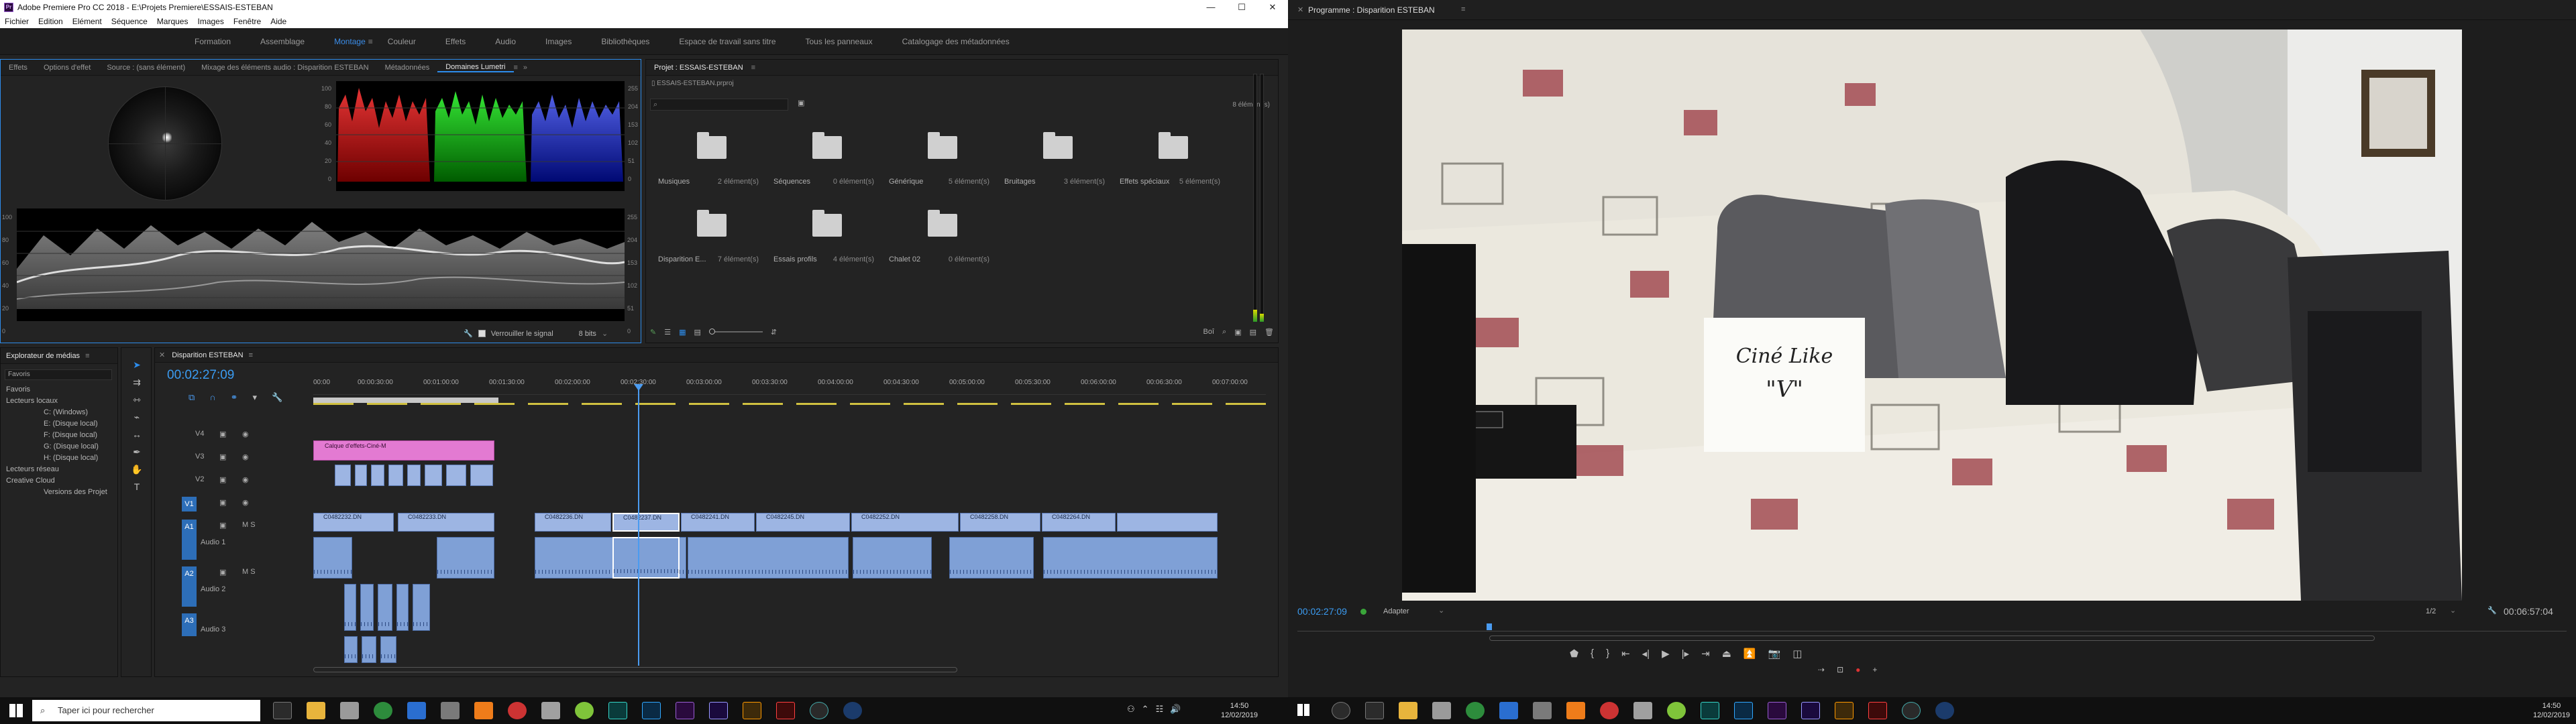 Image resolution: width=2576 pixels, height=724 pixels. What do you see at coordinates (1160, 710) in the screenshot?
I see `network-icon: ☷` at bounding box center [1160, 710].